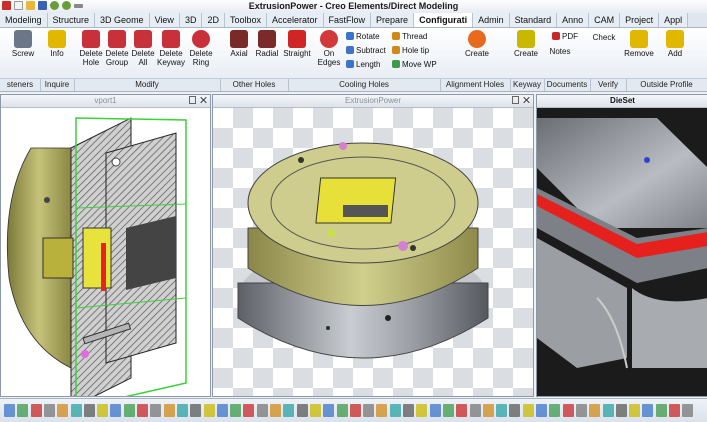  What do you see at coordinates (171, 48) in the screenshot?
I see `delete-keyway-button: Delete Keyway` at bounding box center [171, 48].